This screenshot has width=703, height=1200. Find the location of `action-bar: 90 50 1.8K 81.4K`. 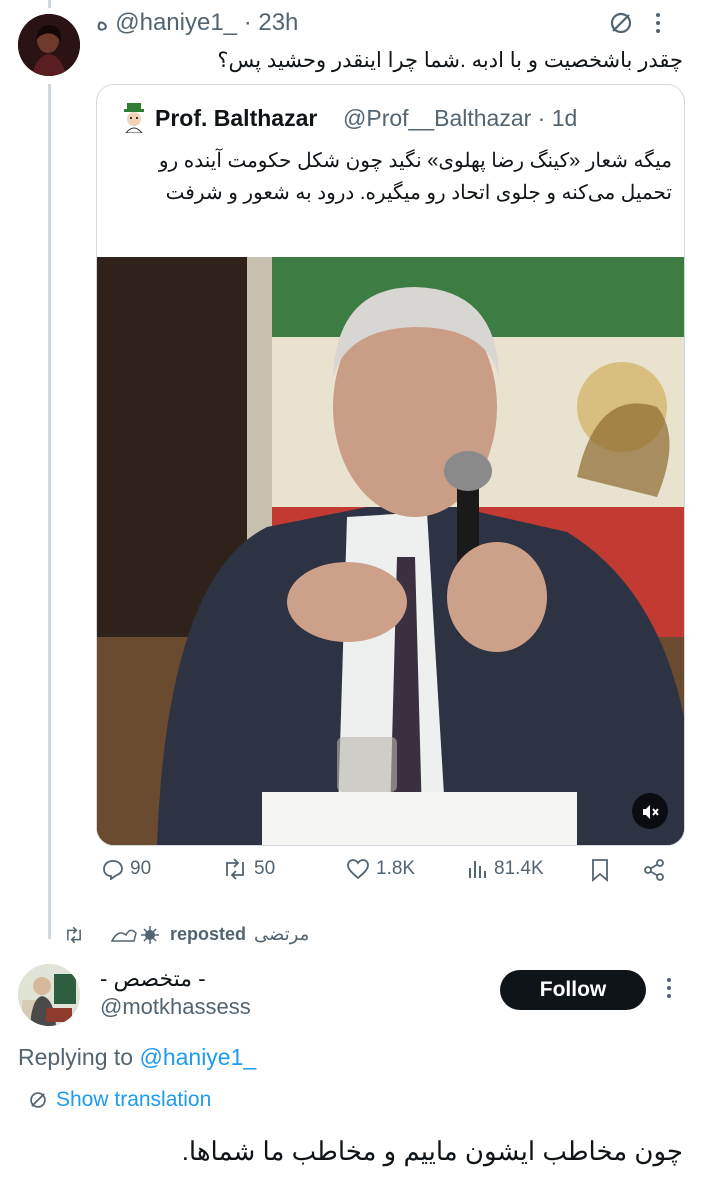

action-bar: 90 50 1.8K 81.4K is located at coordinates (389, 876).